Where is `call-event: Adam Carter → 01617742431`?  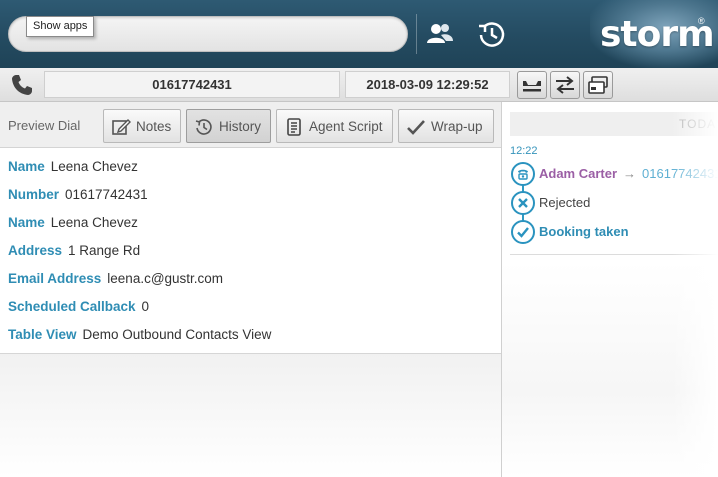
call-event: Adam Carter → 01617742431 is located at coordinates (628, 173).